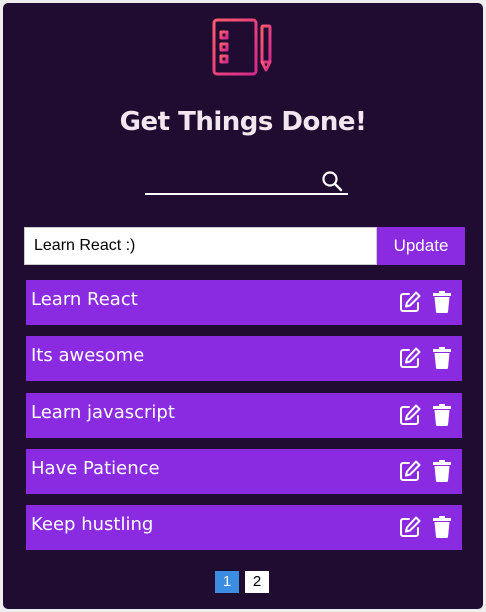 This screenshot has width=486, height=612. I want to click on todo-text-input, so click(200, 246).